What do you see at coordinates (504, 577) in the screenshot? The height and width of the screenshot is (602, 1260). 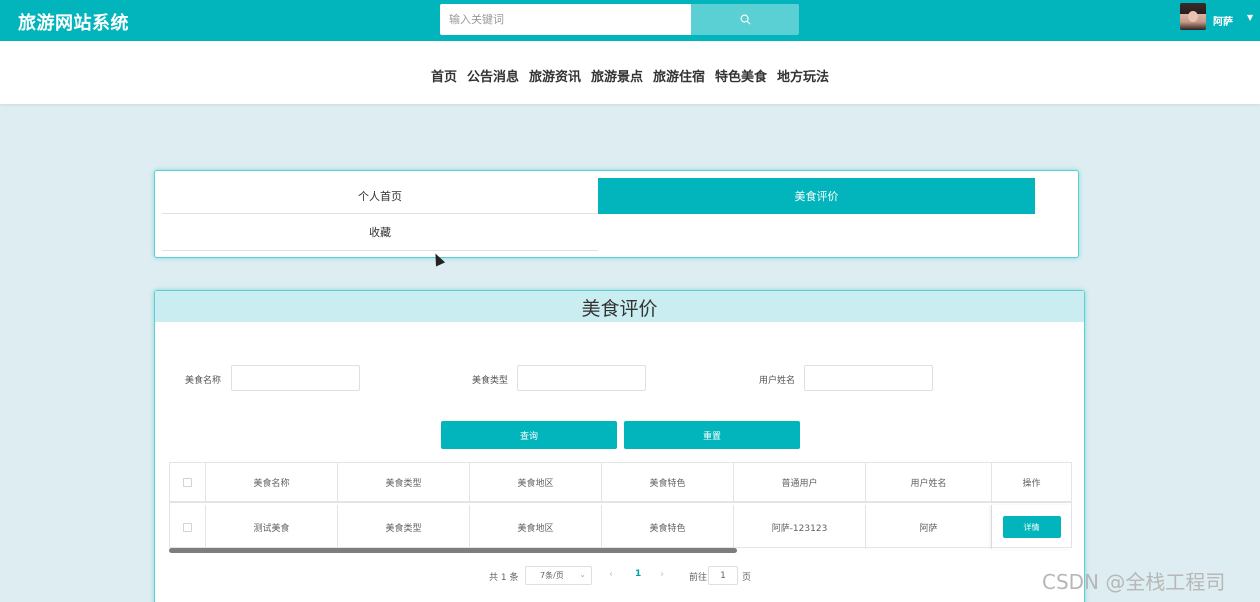 I see `pagination-total: 共 1 条` at bounding box center [504, 577].